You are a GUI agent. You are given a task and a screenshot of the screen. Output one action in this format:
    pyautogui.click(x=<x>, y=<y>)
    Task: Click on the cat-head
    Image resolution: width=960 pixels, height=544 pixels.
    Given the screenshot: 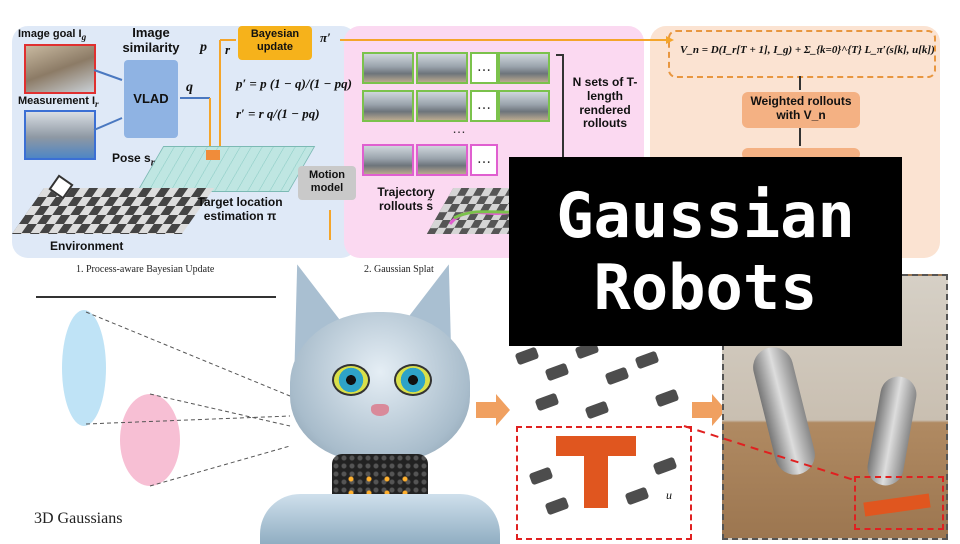 What is the action you would take?
    pyautogui.click(x=380, y=387)
    